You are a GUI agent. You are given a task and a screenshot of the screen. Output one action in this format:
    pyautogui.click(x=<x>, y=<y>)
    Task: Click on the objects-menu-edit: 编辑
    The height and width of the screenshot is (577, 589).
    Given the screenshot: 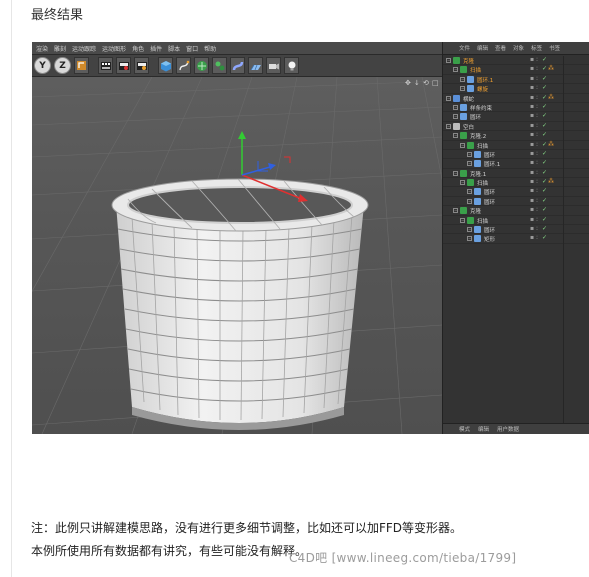 What is the action you would take?
    pyautogui.click(x=482, y=48)
    